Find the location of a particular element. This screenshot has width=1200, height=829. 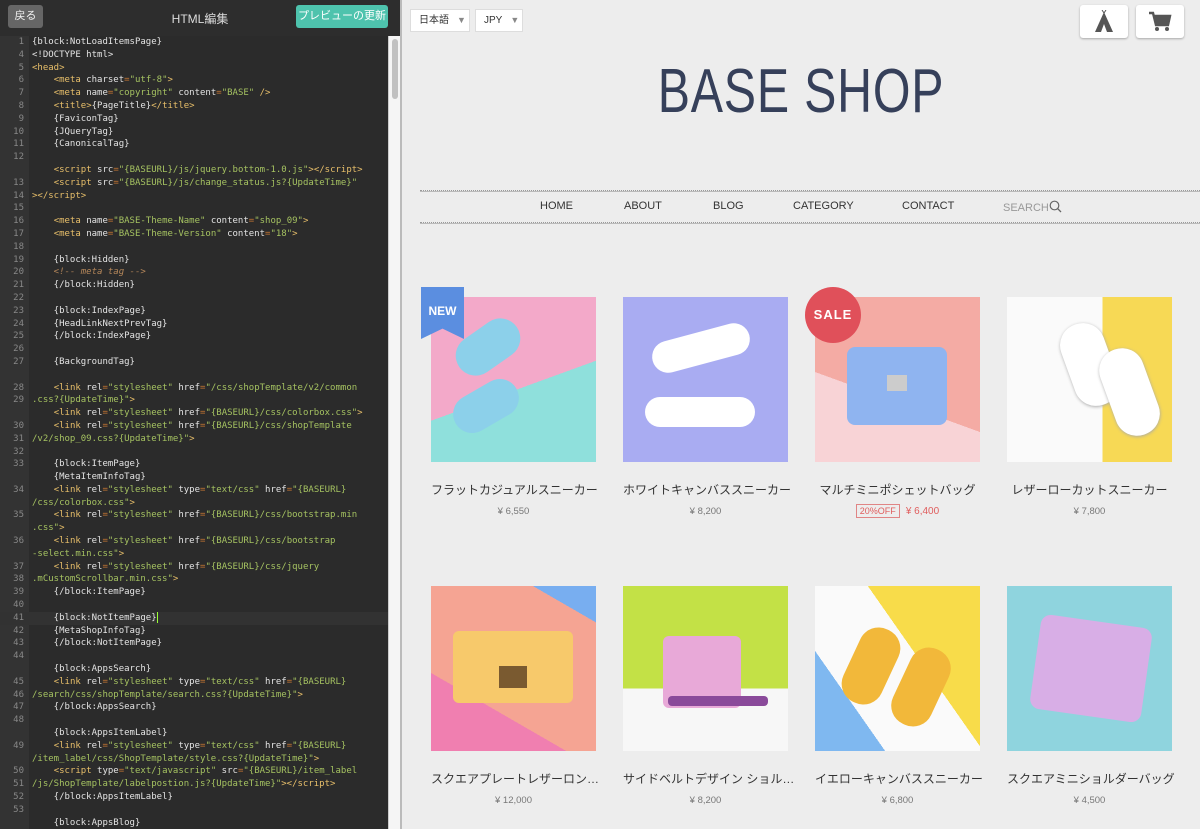

code-line: 39 {/block:ItemPage} is located at coordinates (194, 592).